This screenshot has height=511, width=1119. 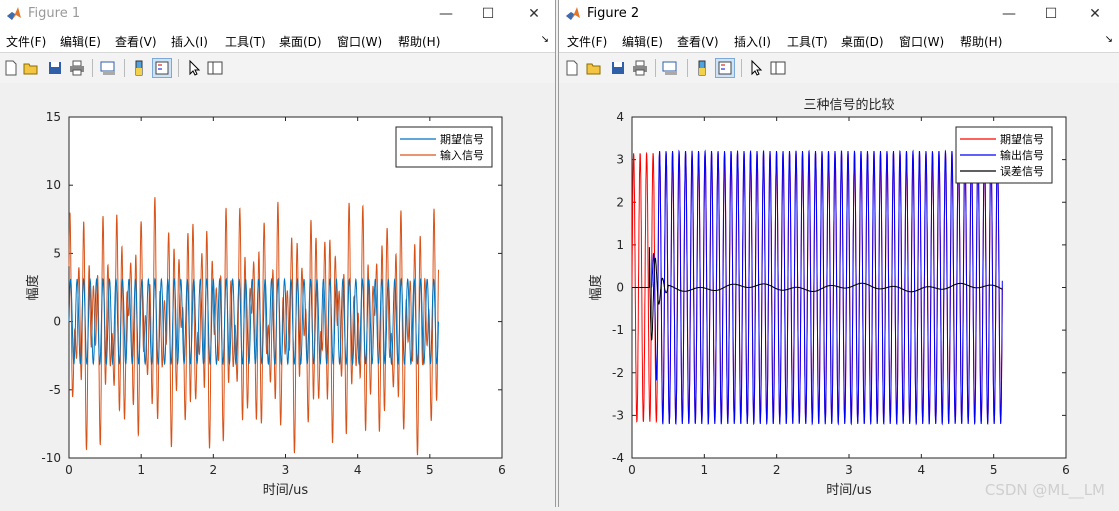 I want to click on legend-label: 输出信号, so click(x=1022, y=155).